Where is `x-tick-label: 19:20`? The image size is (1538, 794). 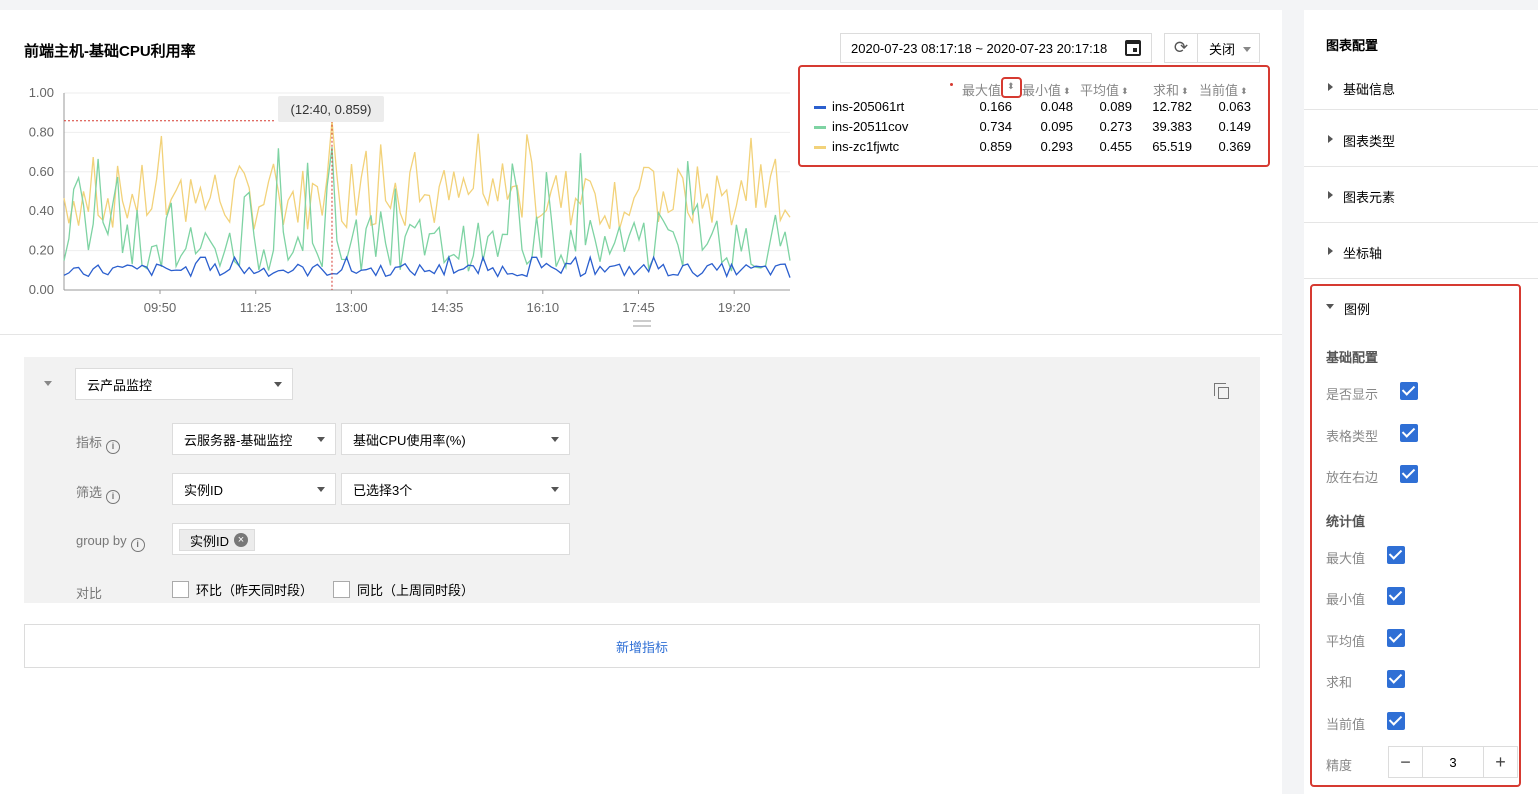 x-tick-label: 19:20 is located at coordinates (734, 307).